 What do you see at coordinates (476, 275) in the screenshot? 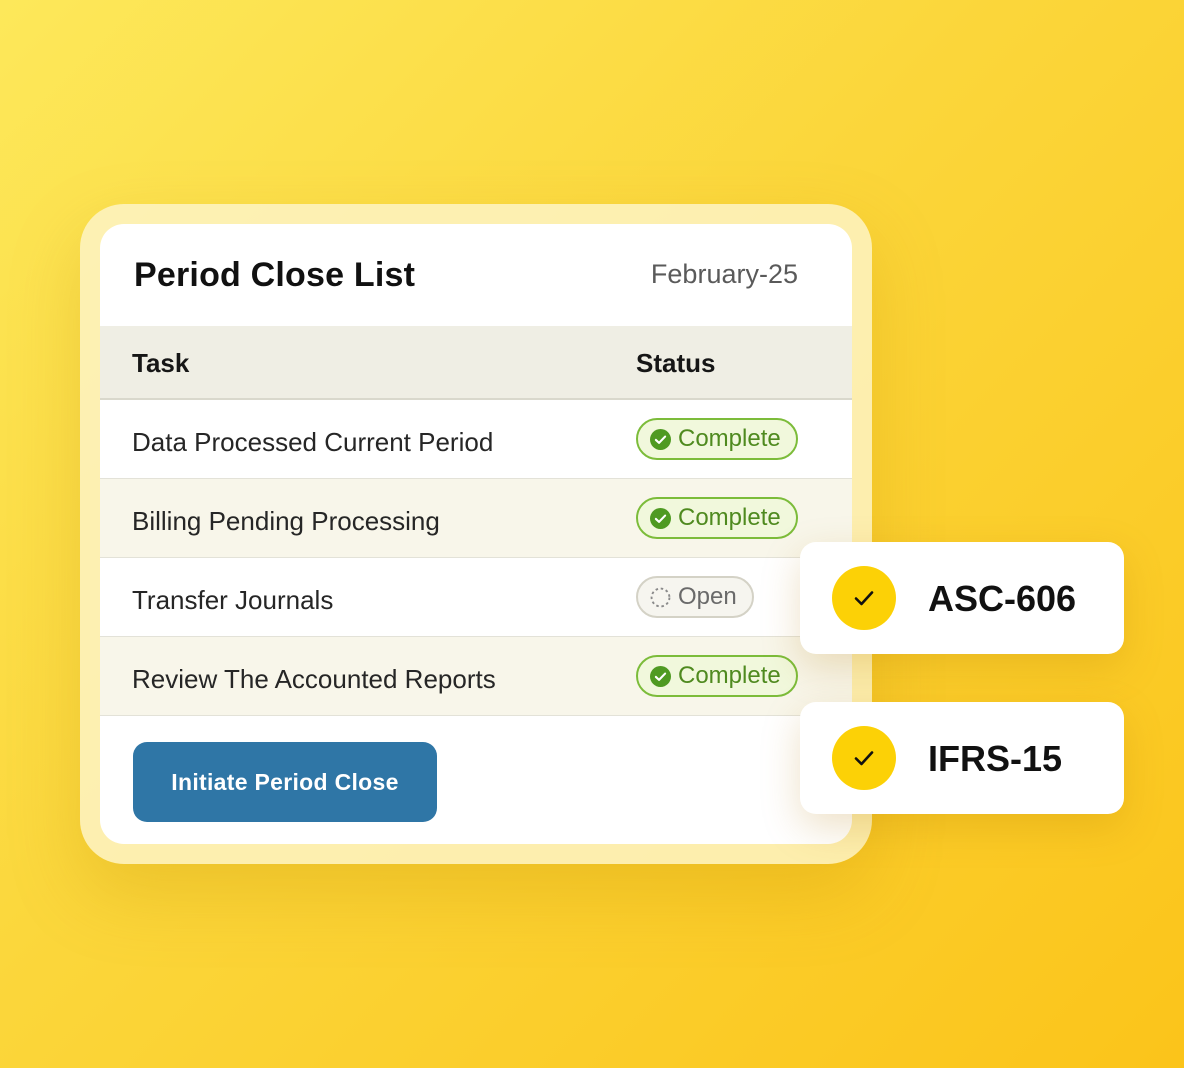
I see `panel-header: Period Close List February-25` at bounding box center [476, 275].